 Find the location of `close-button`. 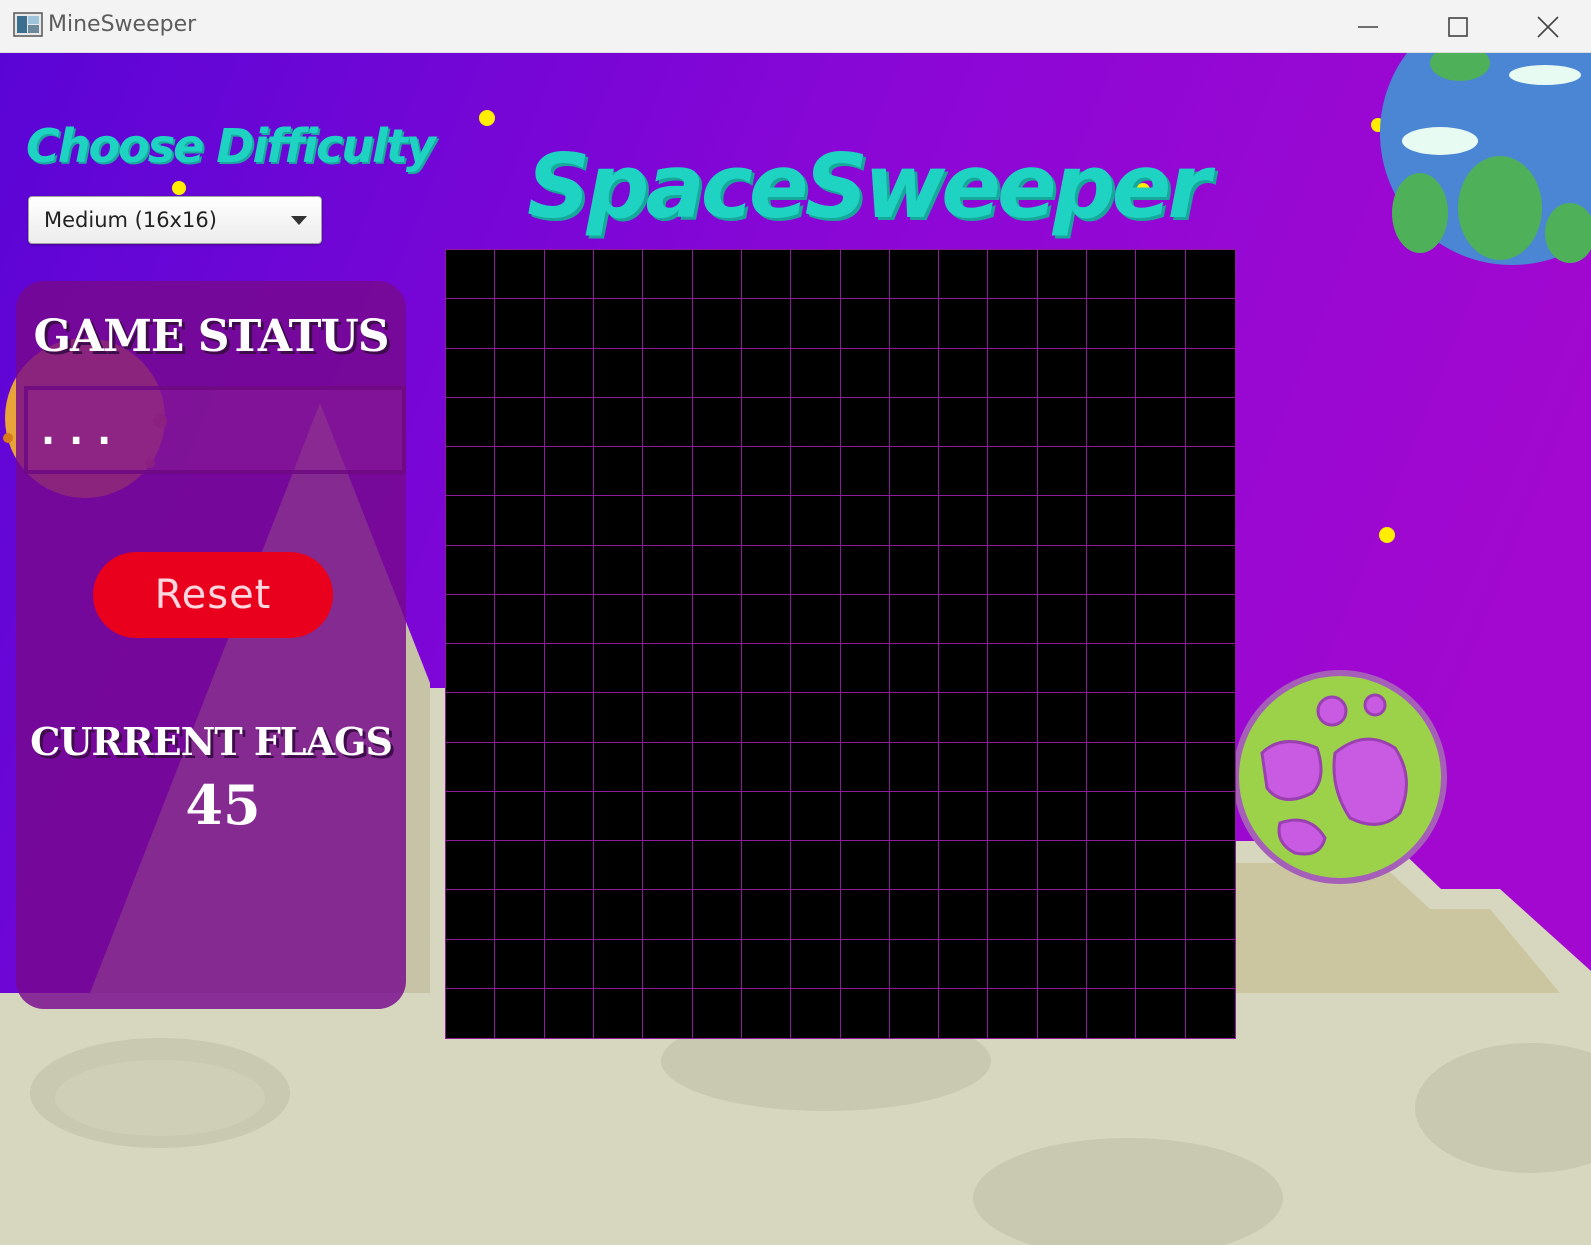

close-button is located at coordinates (1547, 26).